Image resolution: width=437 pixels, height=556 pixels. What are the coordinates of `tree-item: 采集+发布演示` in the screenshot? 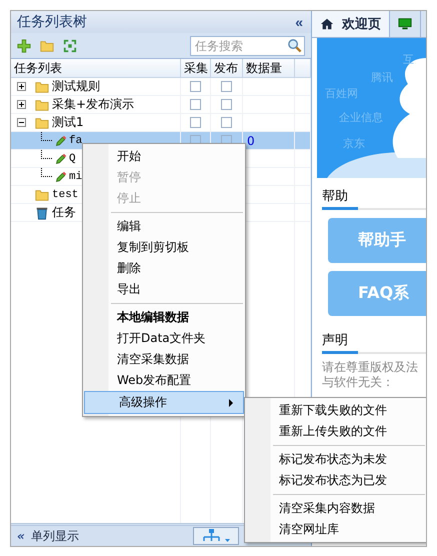 It's located at (93, 104).